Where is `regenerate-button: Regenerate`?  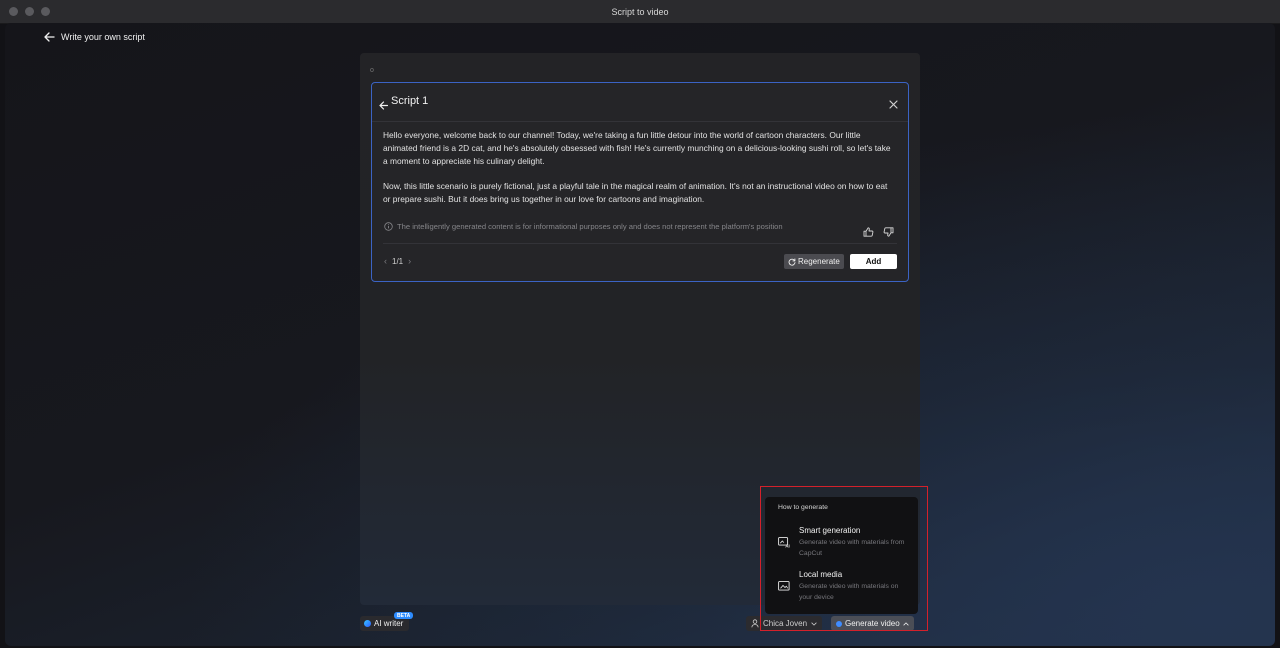 regenerate-button: Regenerate is located at coordinates (814, 261).